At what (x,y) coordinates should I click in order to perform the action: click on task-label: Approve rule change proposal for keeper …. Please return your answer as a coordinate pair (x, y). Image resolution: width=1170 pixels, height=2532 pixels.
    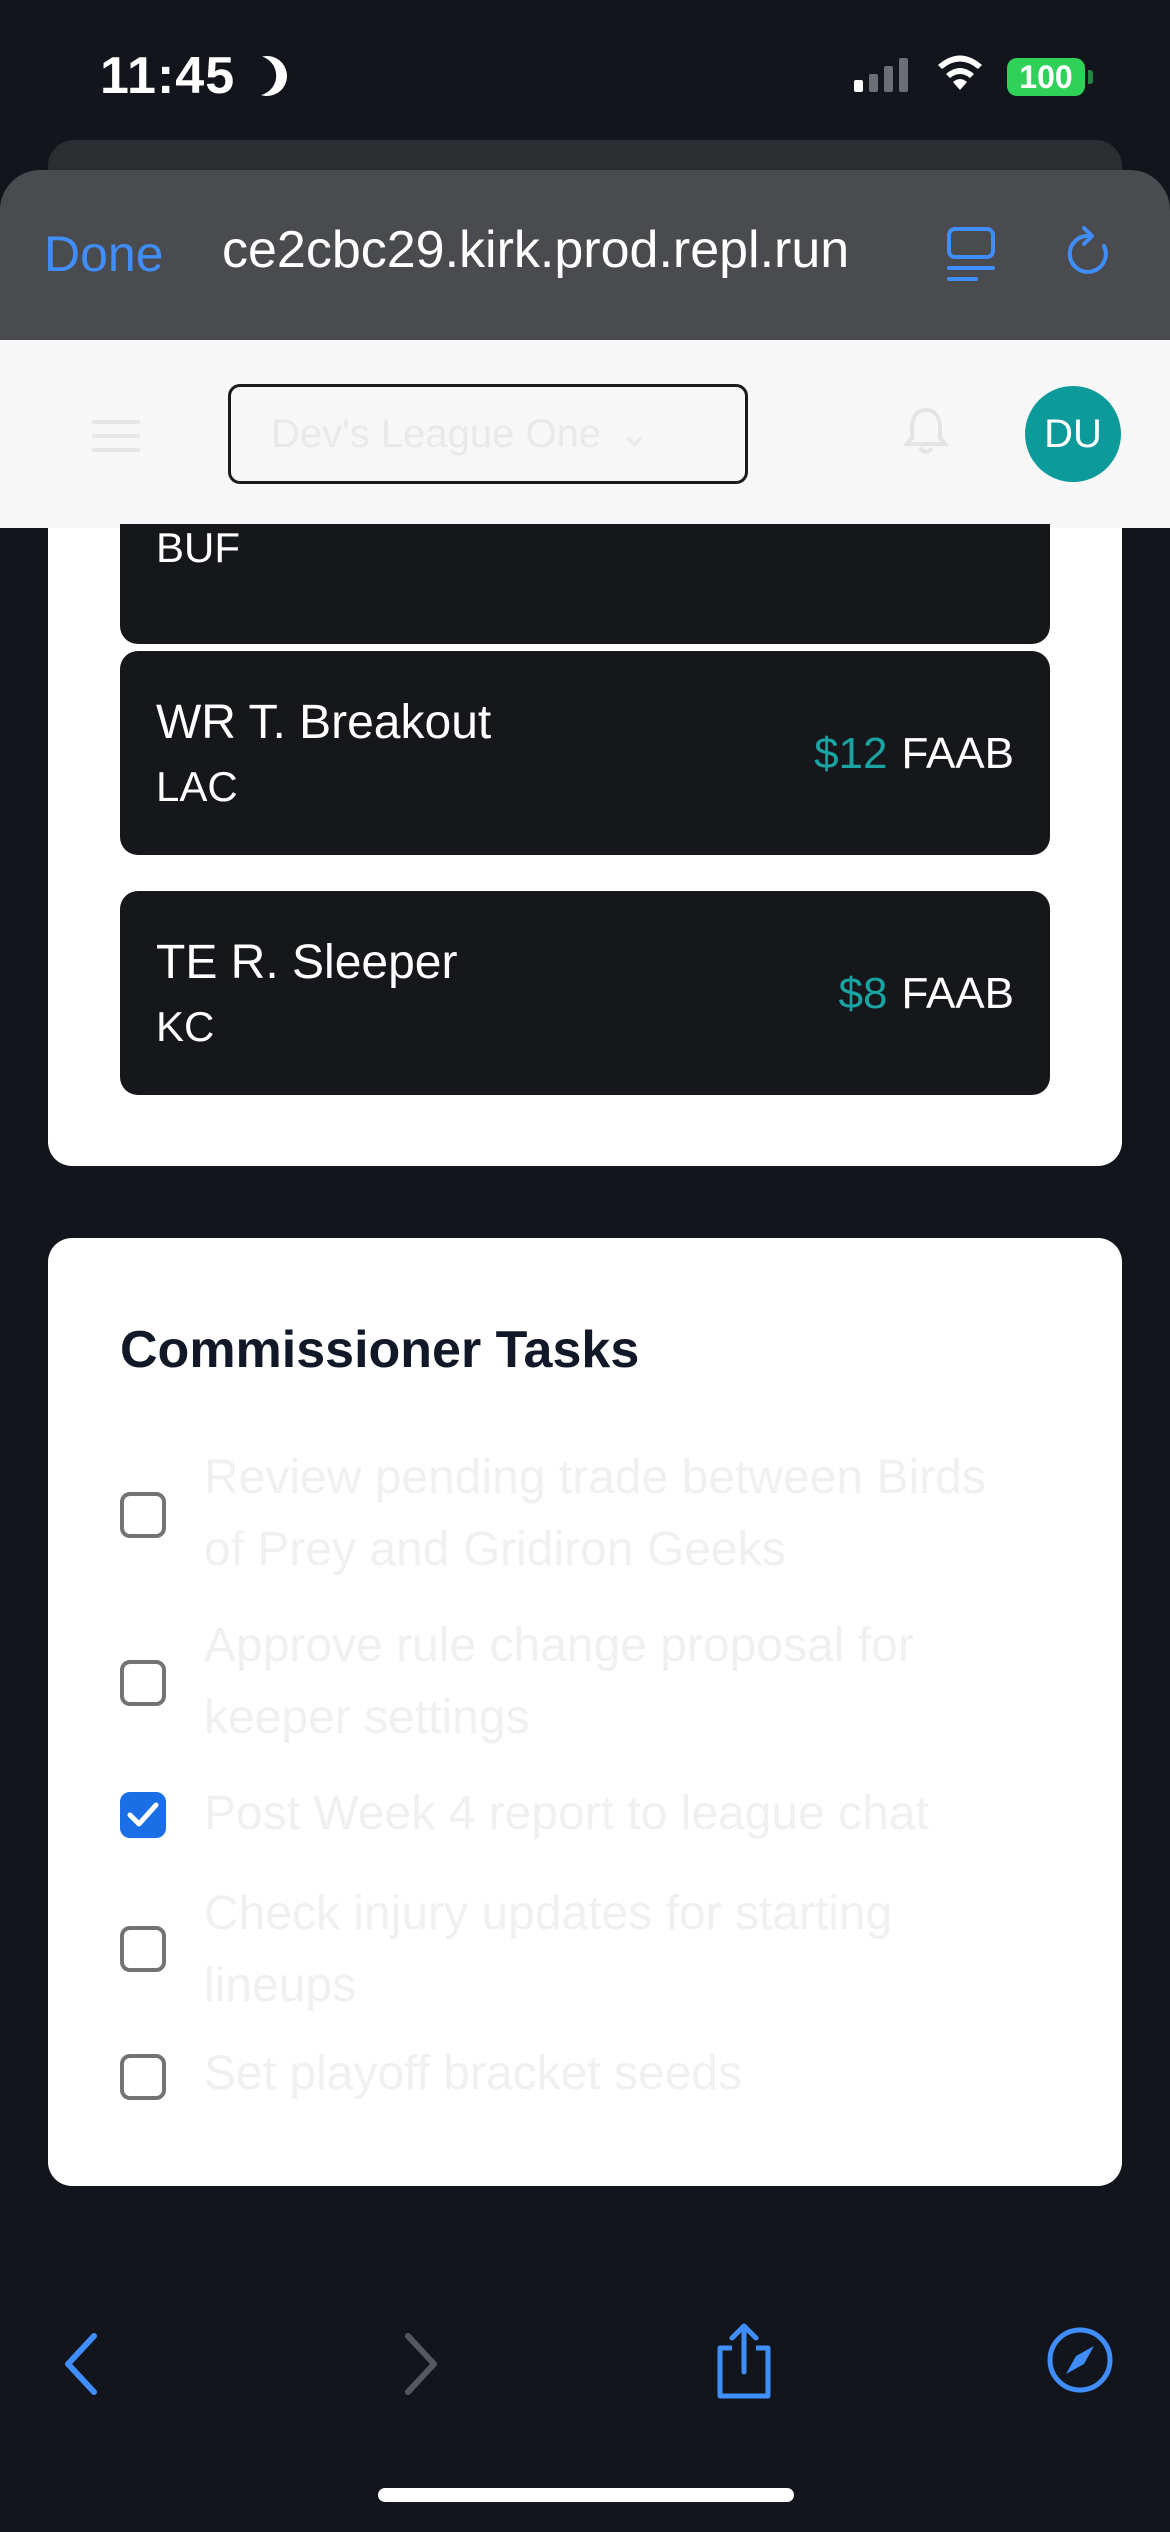
    Looking at the image, I should click on (559, 1681).